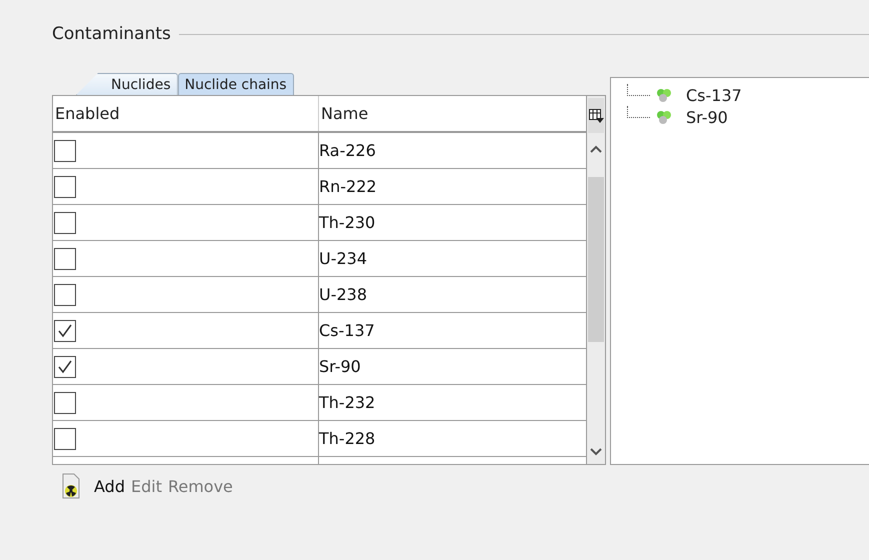 The width and height of the screenshot is (869, 560). What do you see at coordinates (347, 223) in the screenshot?
I see `table-cell-text: Th-230` at bounding box center [347, 223].